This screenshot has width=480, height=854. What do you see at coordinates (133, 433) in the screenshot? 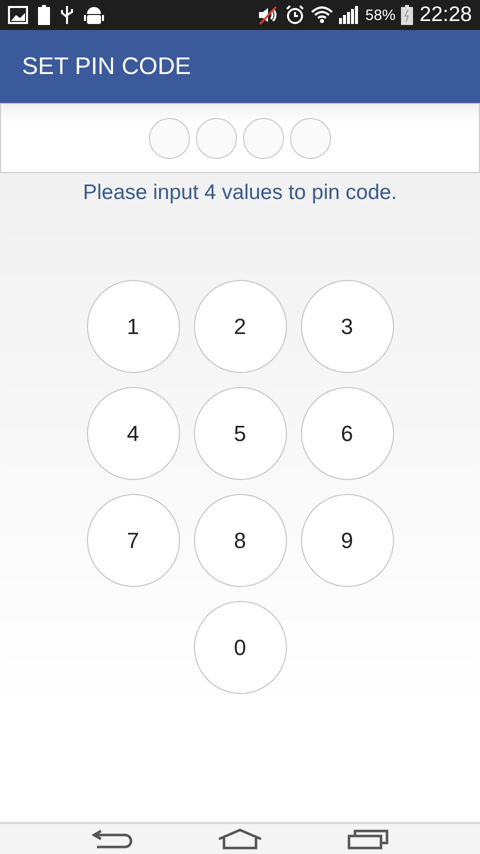
I see `number-key: 4` at bounding box center [133, 433].